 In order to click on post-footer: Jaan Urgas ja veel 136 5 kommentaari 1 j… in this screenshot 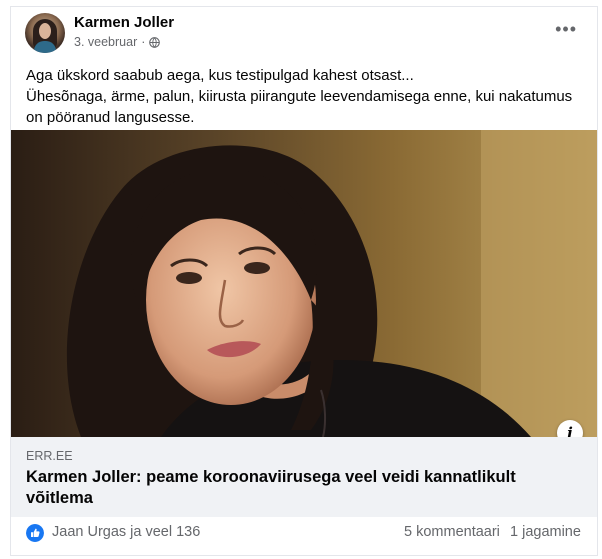, I will do `click(304, 537)`.